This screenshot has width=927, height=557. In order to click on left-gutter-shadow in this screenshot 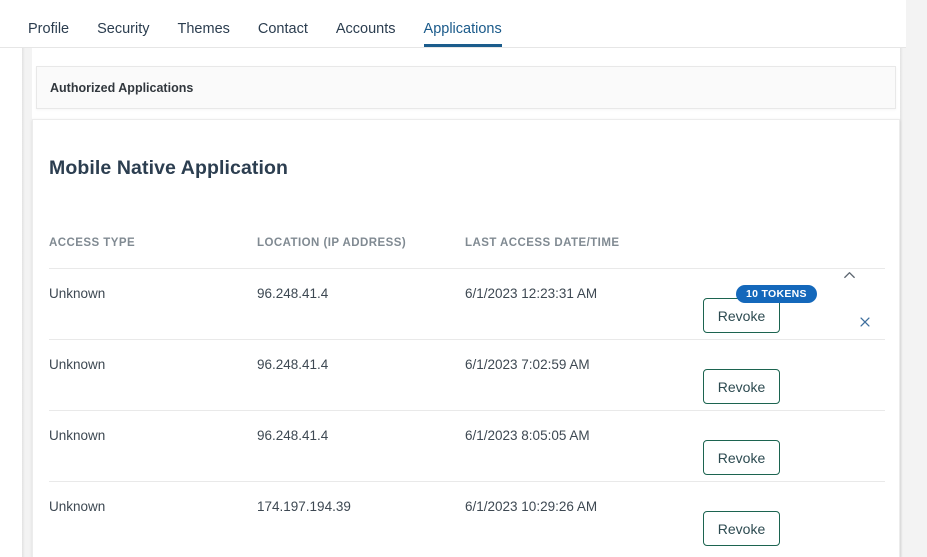, I will do `click(23, 278)`.